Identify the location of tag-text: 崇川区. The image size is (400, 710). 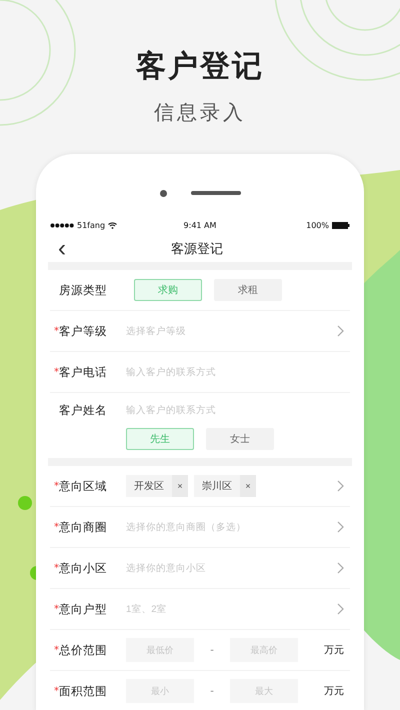
(217, 486).